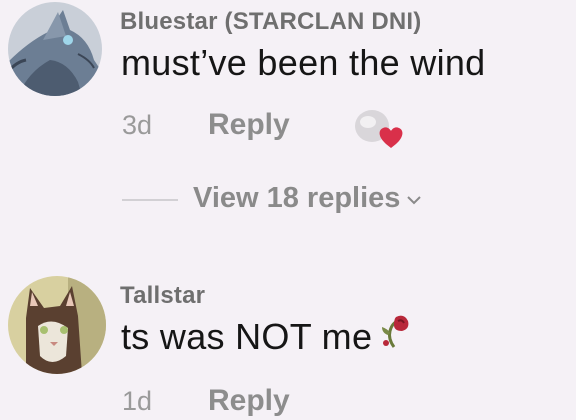 This screenshot has width=576, height=420. Describe the element at coordinates (137, 125) in the screenshot. I see `timestamp: 3d` at that location.